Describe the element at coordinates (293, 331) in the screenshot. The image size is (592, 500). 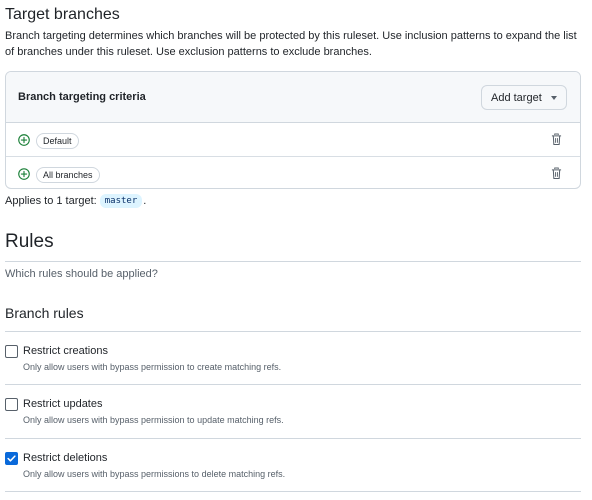
I see `branch-rules-divider` at that location.